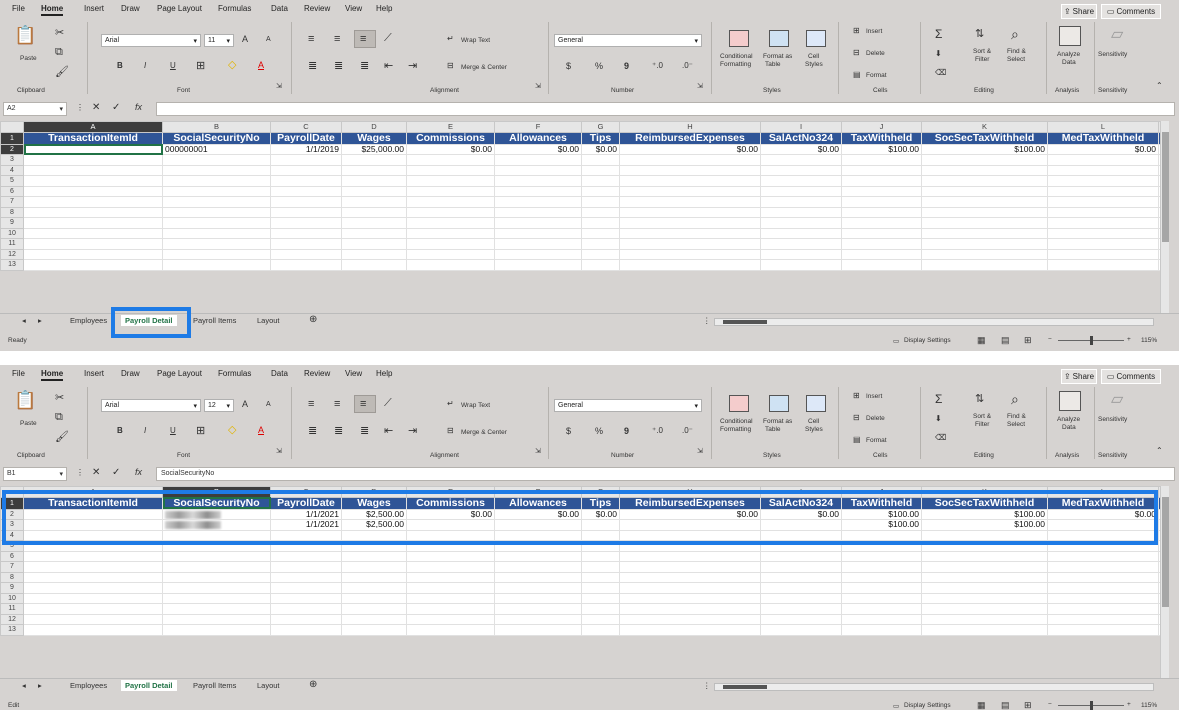 This screenshot has width=1179, height=710. Describe the element at coordinates (35, 109) in the screenshot. I see `name-box: A2 ▾` at that location.